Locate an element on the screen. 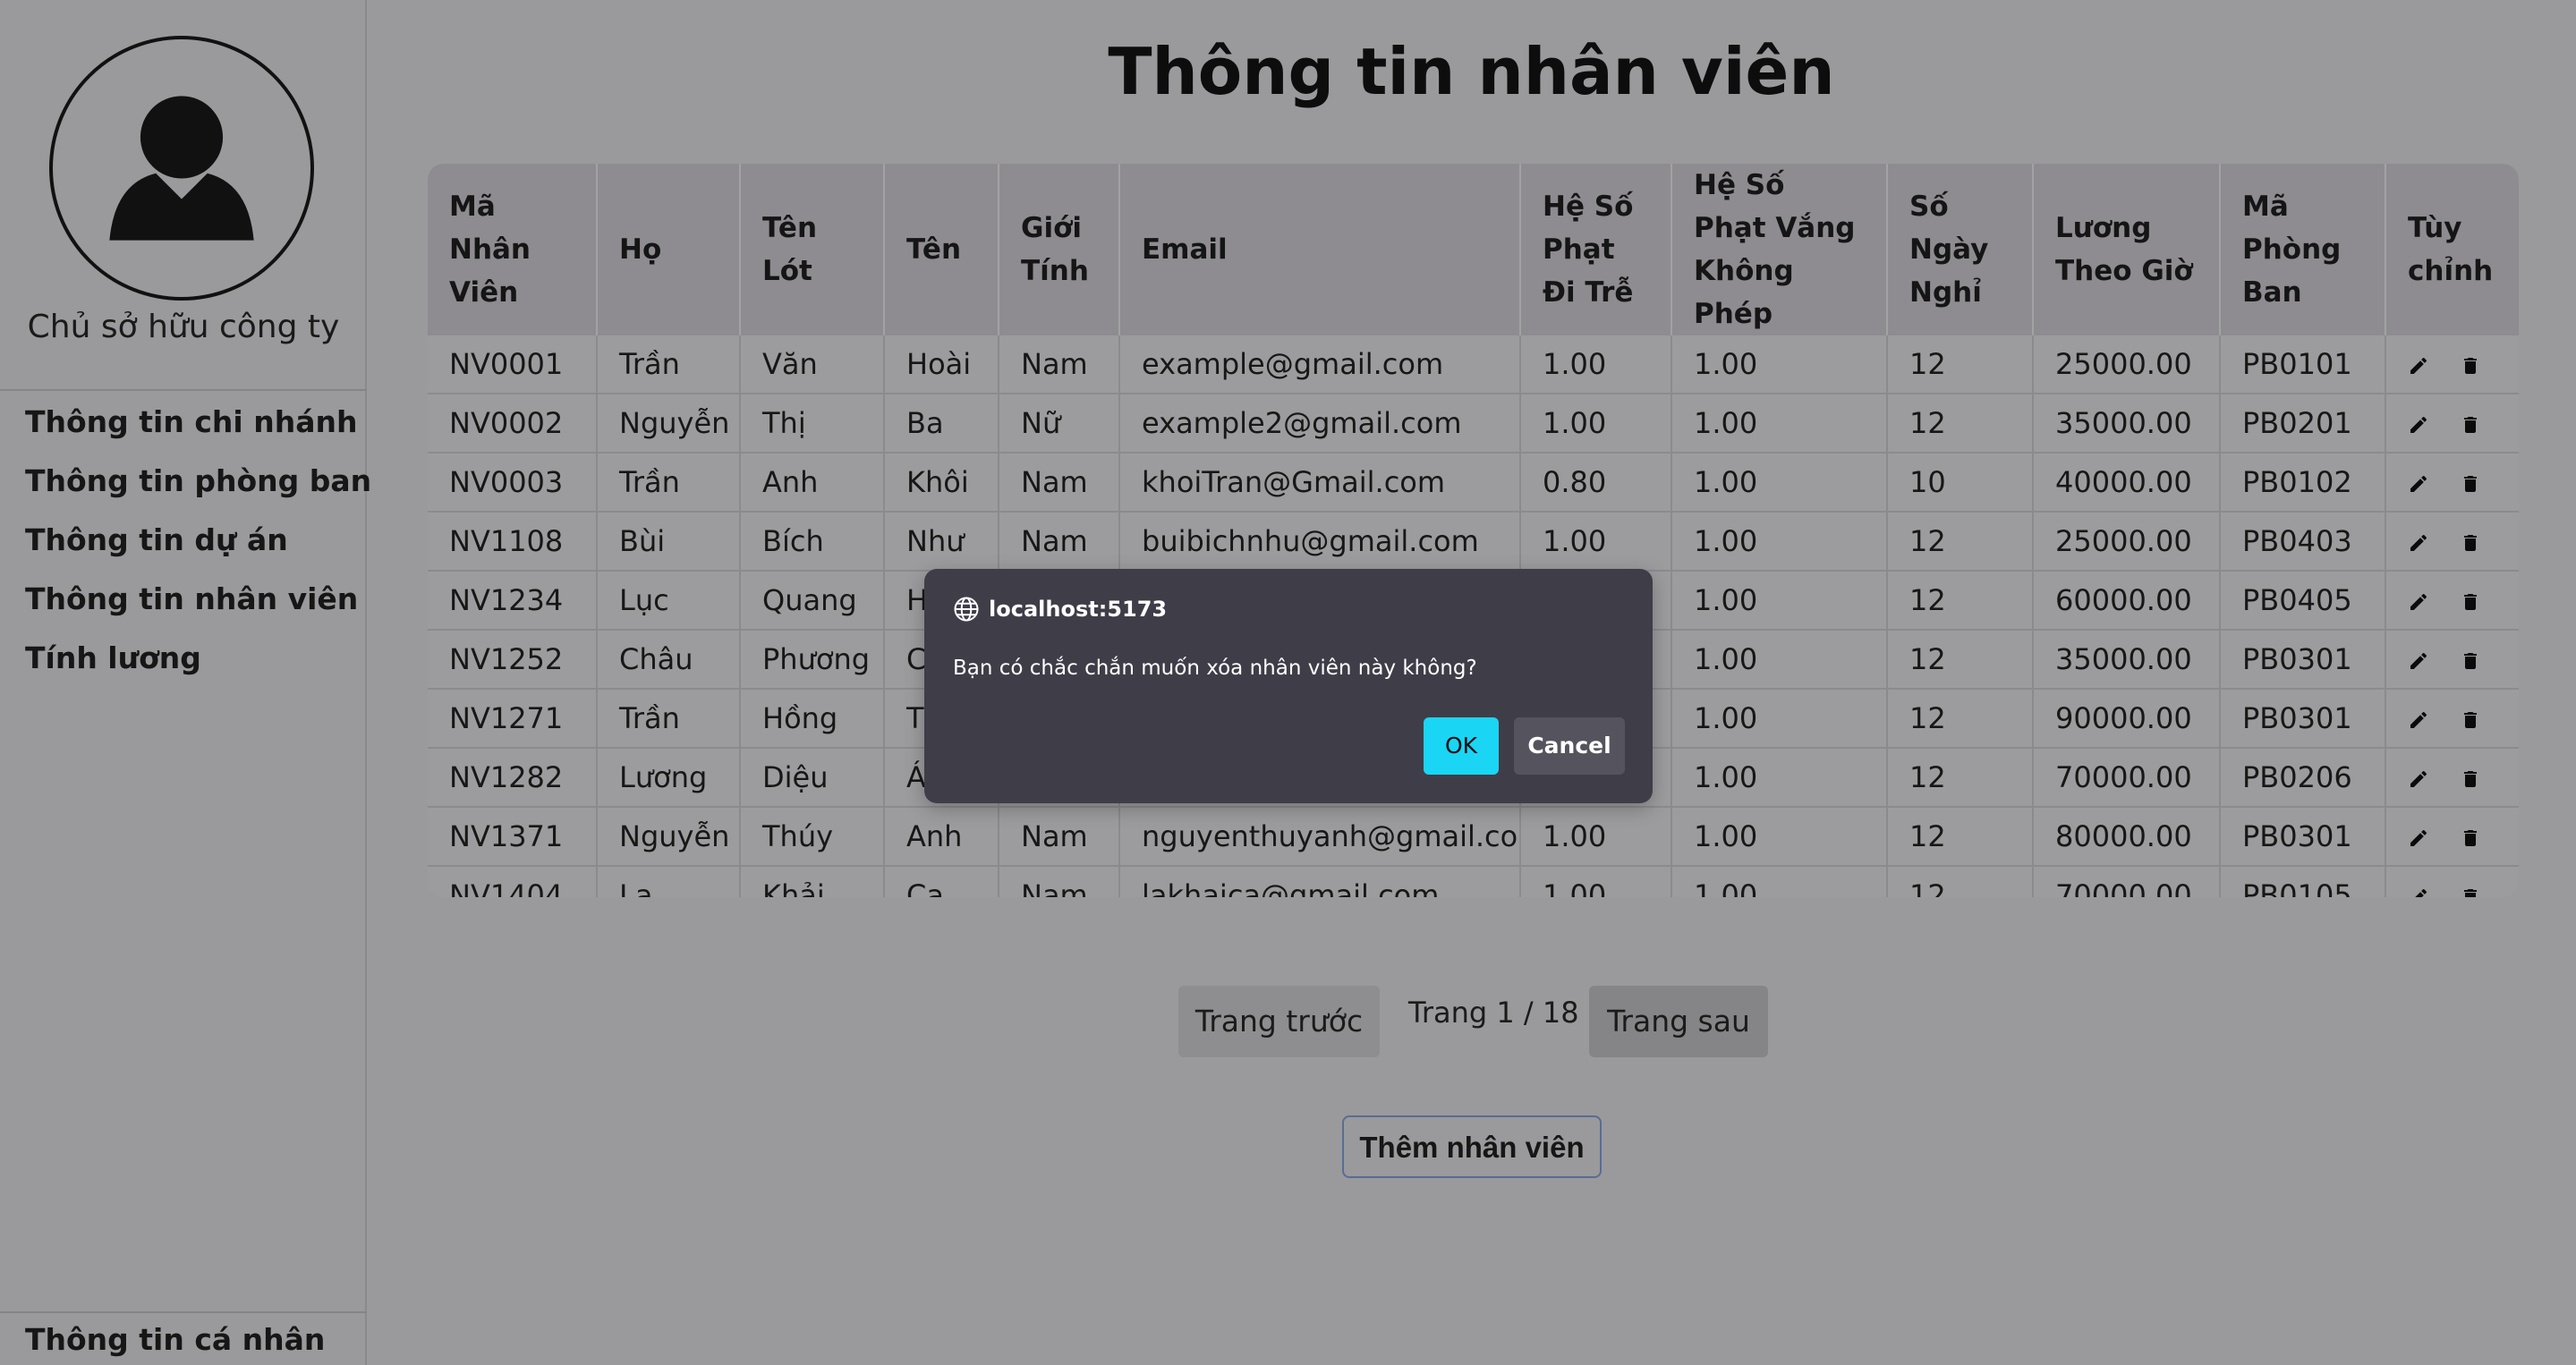  column-header: Email is located at coordinates (1320, 249).